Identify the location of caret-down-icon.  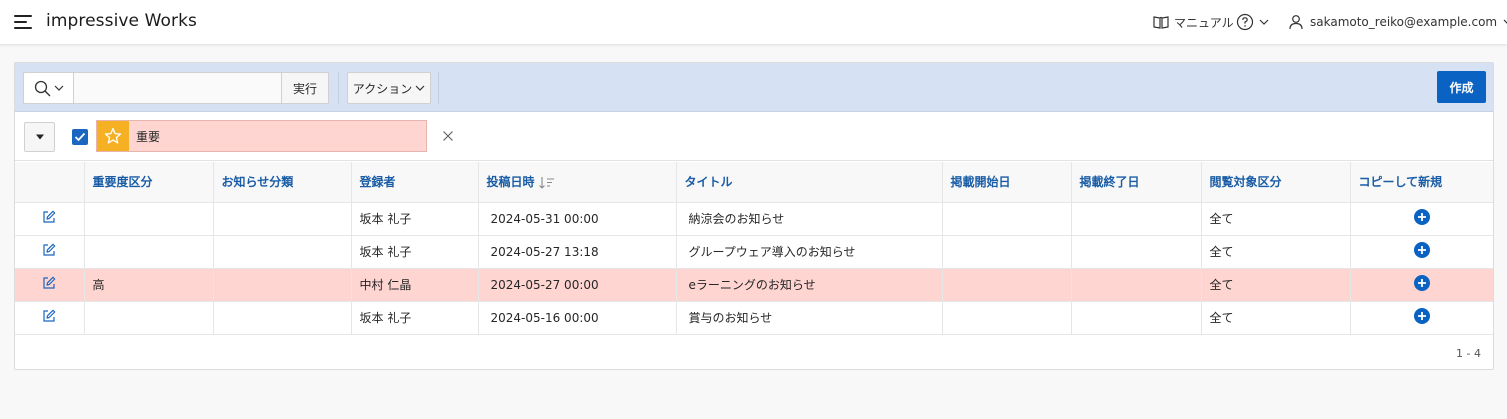
(39, 137).